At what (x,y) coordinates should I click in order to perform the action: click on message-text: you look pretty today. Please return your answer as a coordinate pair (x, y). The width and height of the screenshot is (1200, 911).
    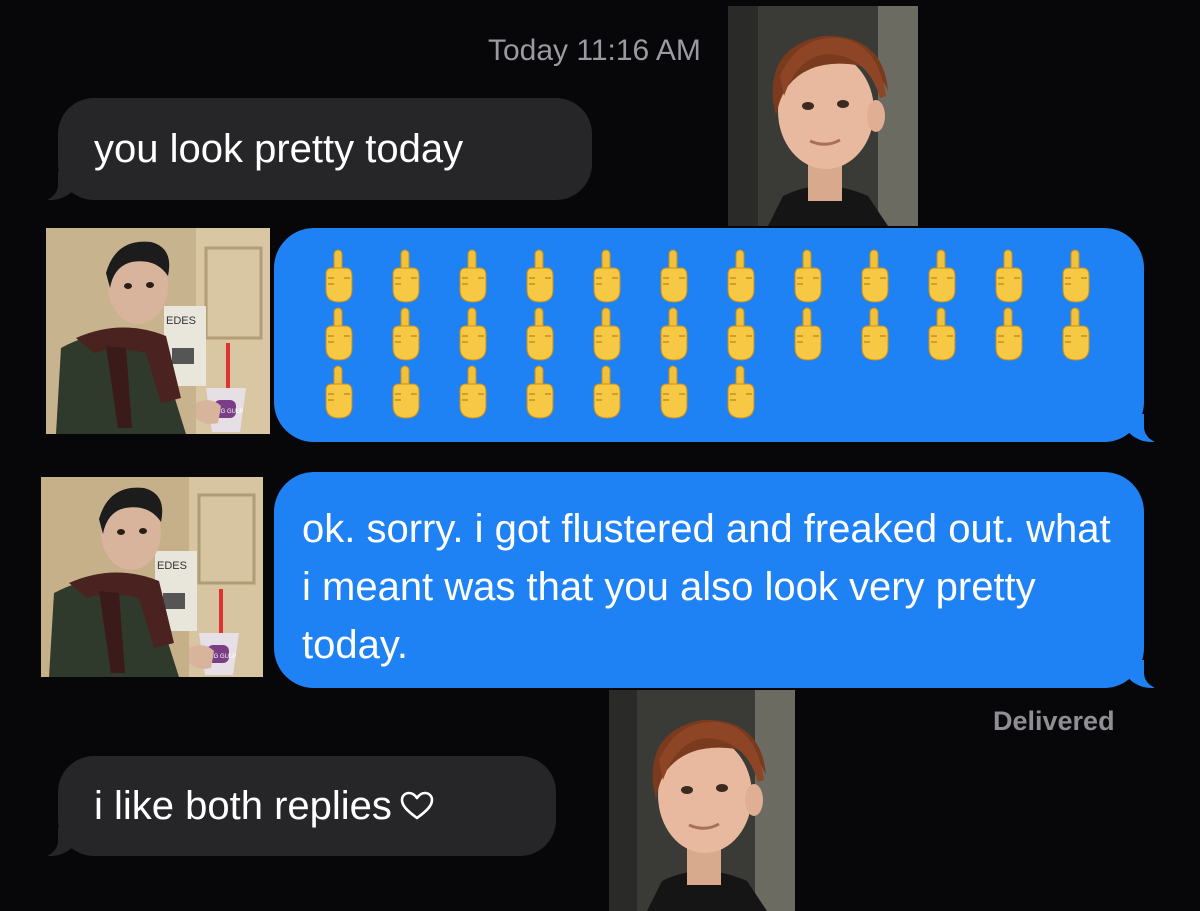
    Looking at the image, I should click on (279, 149).